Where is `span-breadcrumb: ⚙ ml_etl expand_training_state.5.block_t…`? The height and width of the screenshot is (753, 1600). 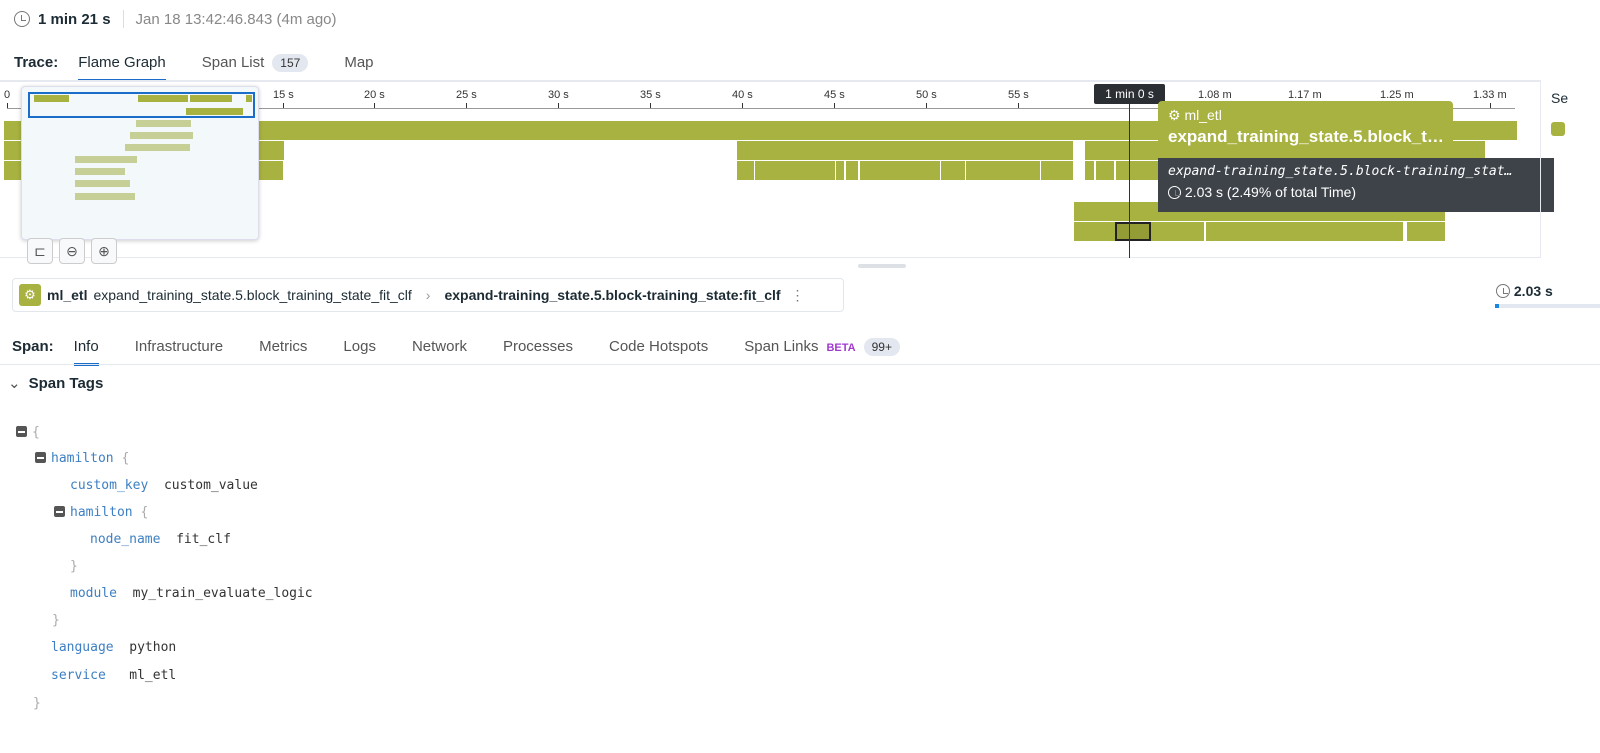
span-breadcrumb: ⚙ ml_etl expand_training_state.5.block_t… is located at coordinates (428, 295).